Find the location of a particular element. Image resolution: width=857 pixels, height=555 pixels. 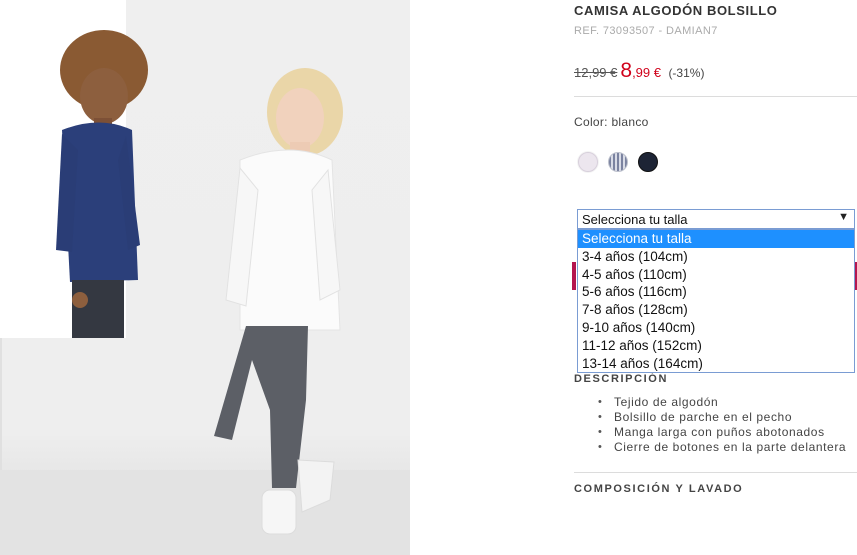

product-reference: REF. 73093507 - DAMIAN7 is located at coordinates (646, 31).